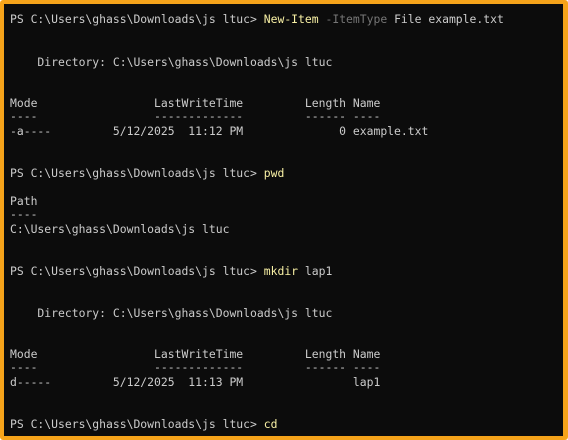  I want to click on path-header: Path, so click(24, 201).